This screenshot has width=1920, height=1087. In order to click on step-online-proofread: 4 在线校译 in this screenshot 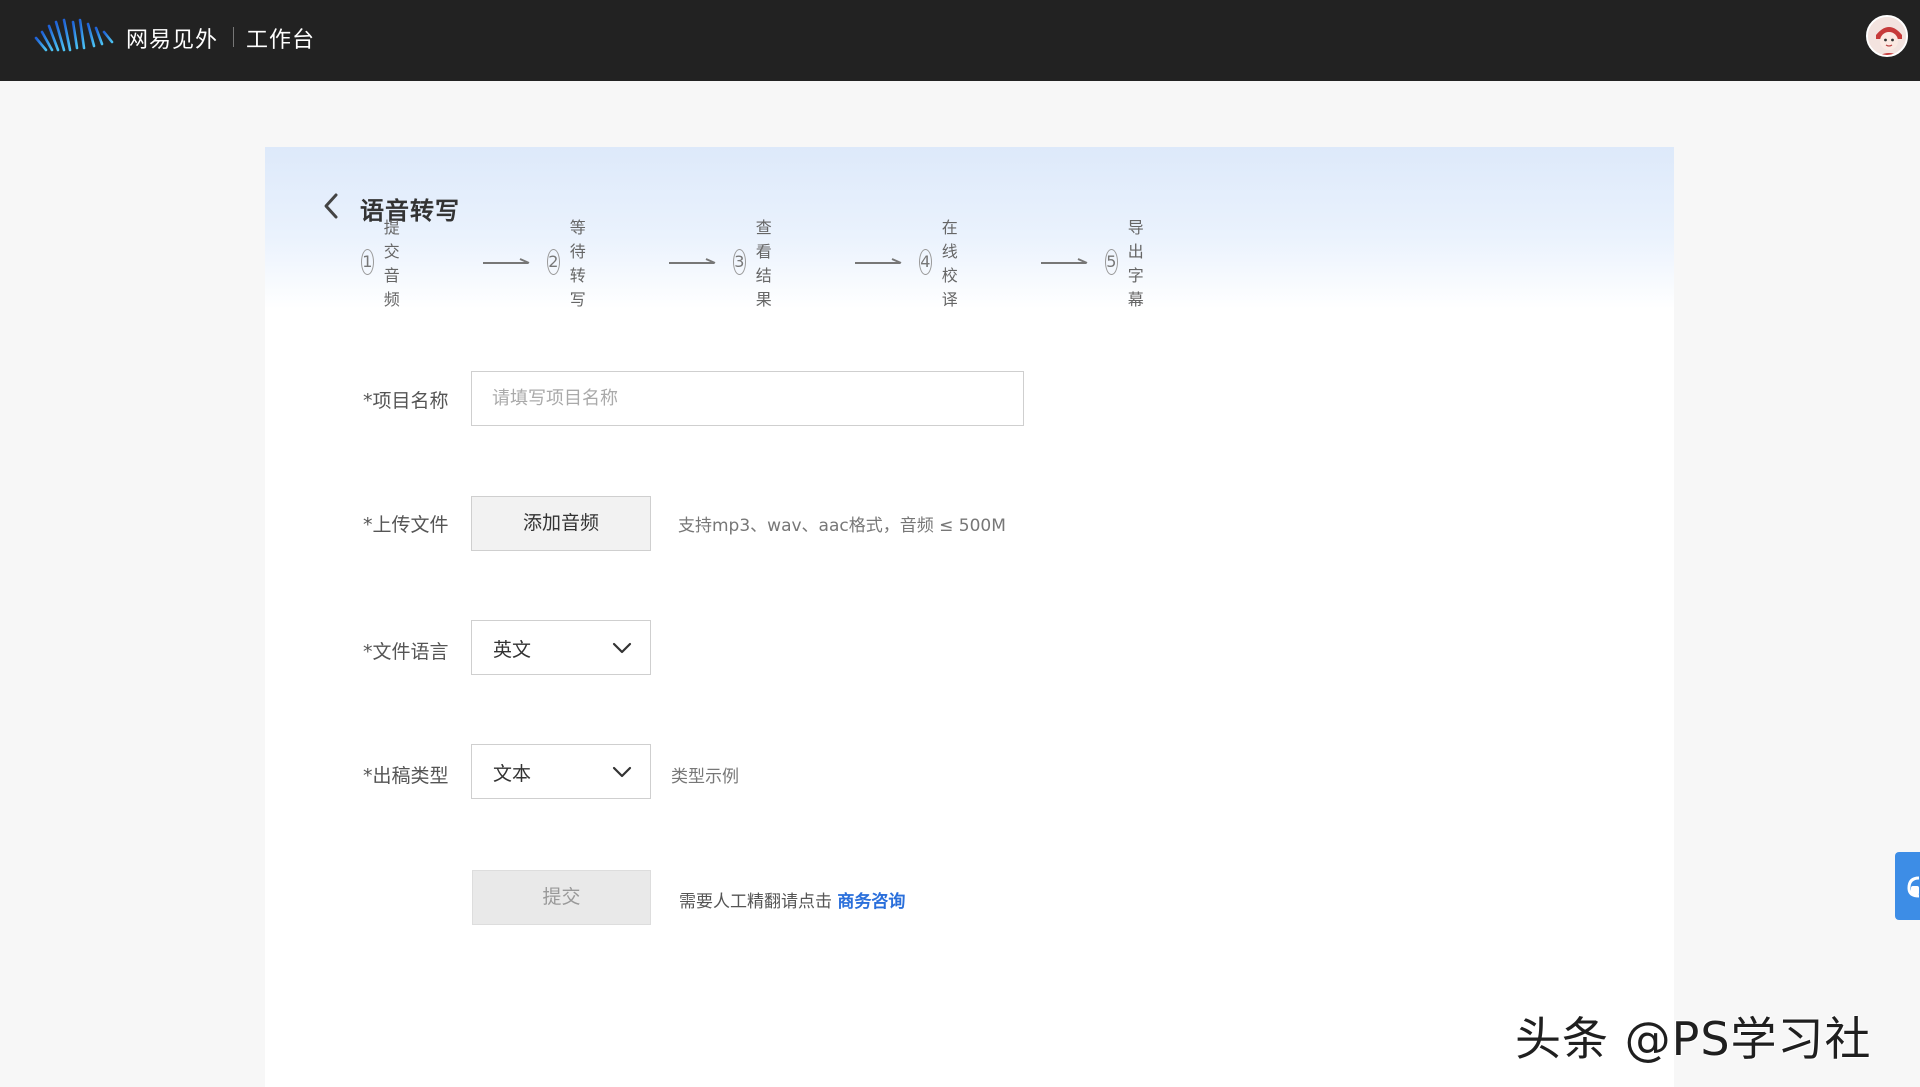, I will do `click(945, 263)`.